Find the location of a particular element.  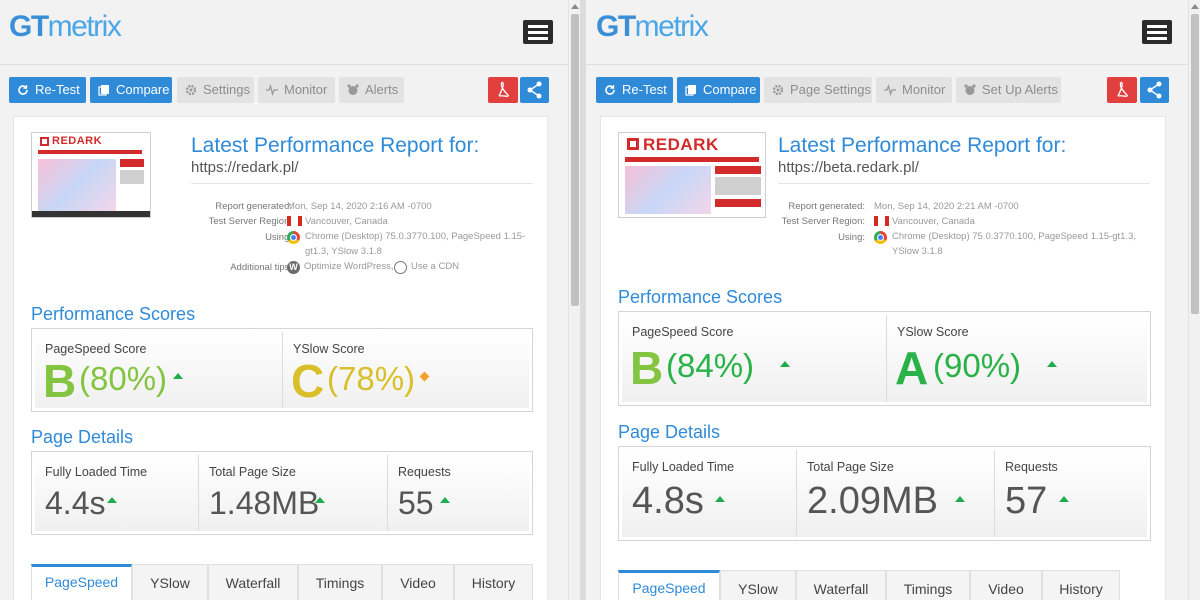

scrollbar-right is located at coordinates (1194, 300).